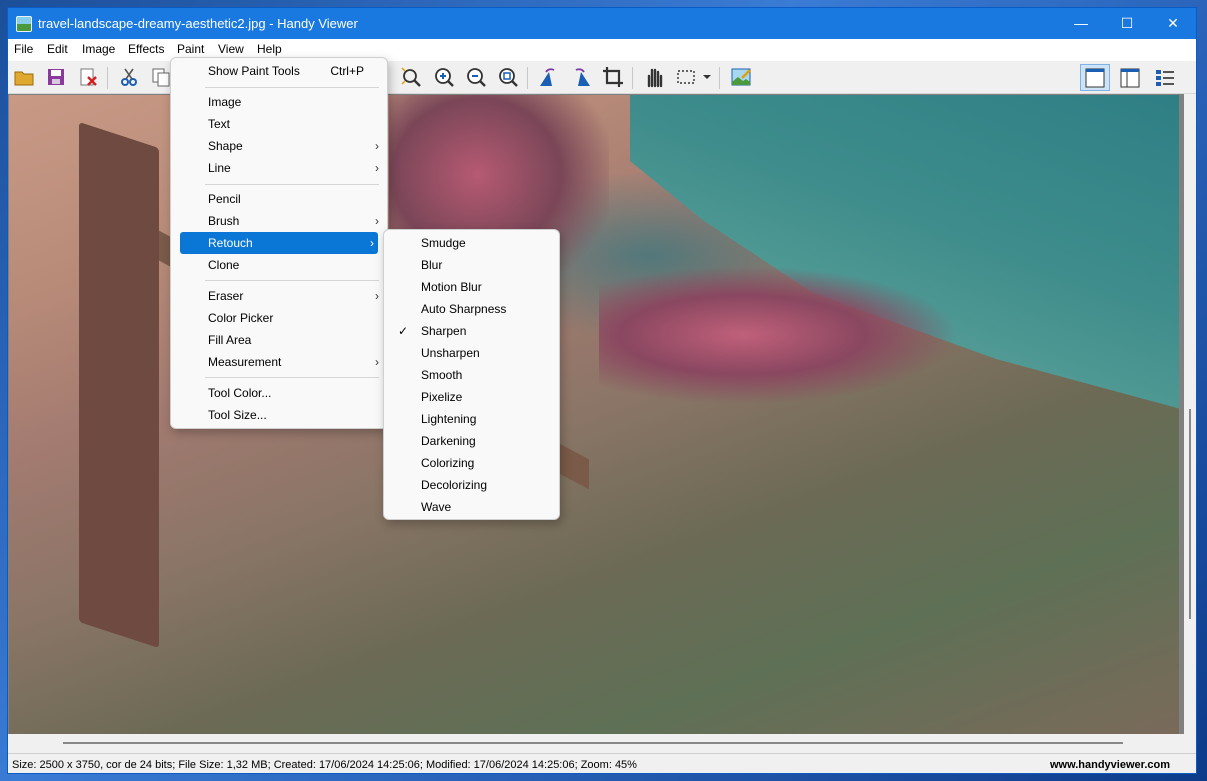  What do you see at coordinates (1190, 414) in the screenshot?
I see `vertical-scrollbar` at bounding box center [1190, 414].